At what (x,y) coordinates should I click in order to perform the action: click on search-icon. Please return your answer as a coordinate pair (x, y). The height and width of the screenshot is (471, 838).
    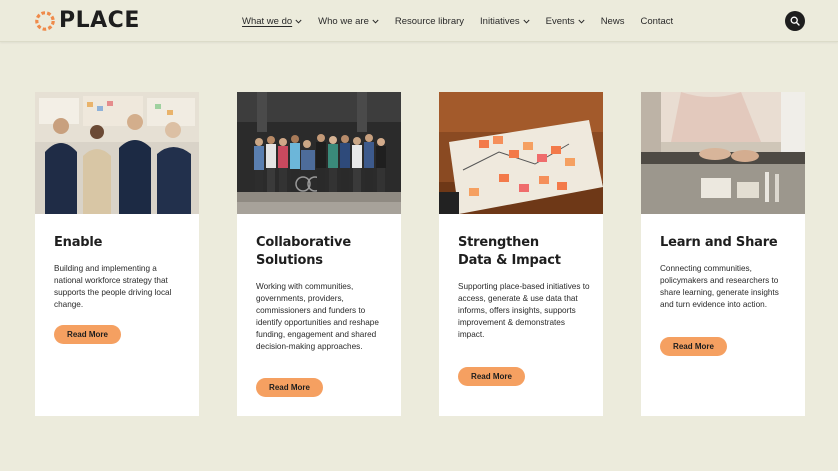
    Looking at the image, I should click on (795, 21).